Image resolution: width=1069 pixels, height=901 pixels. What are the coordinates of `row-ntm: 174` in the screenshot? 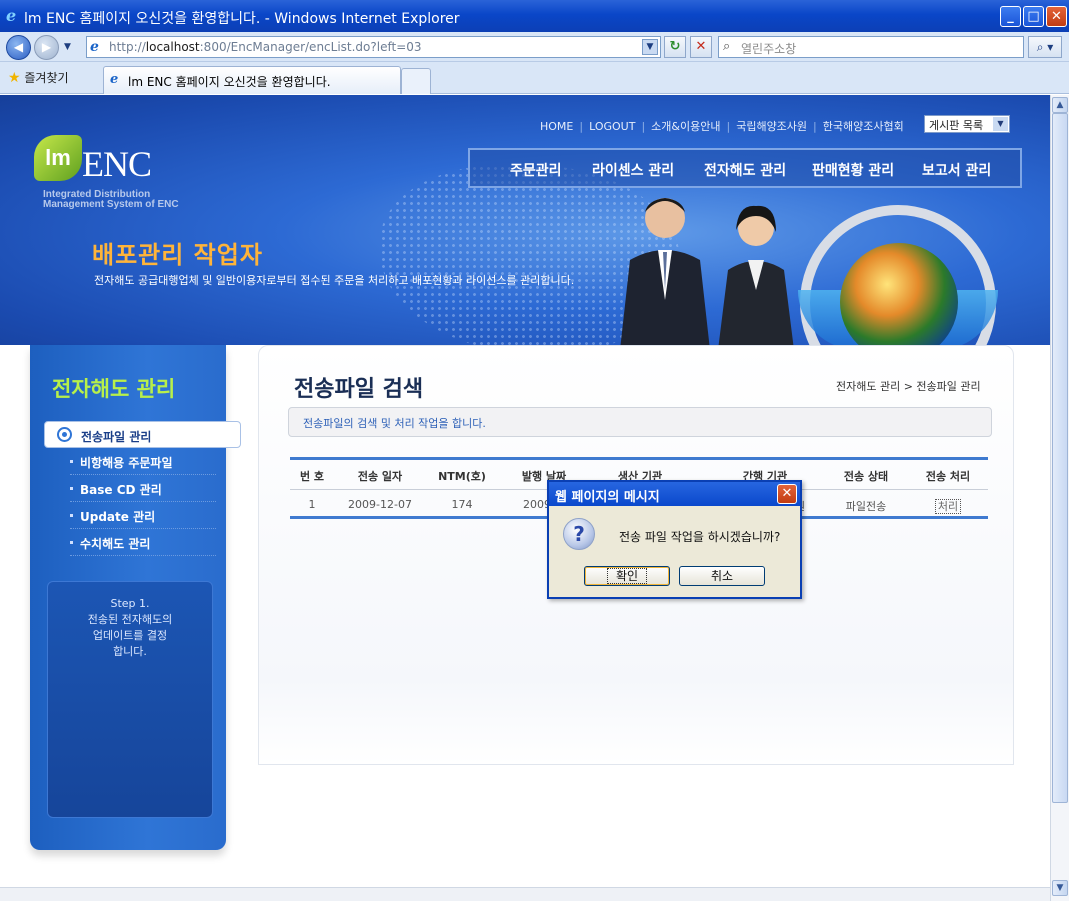 It's located at (462, 504).